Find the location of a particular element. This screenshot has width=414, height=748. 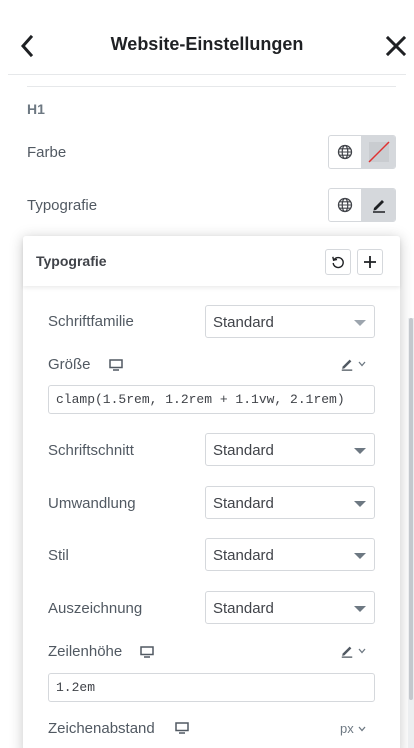

letter-spacing-label: Zeichenabstand is located at coordinates (101, 728).